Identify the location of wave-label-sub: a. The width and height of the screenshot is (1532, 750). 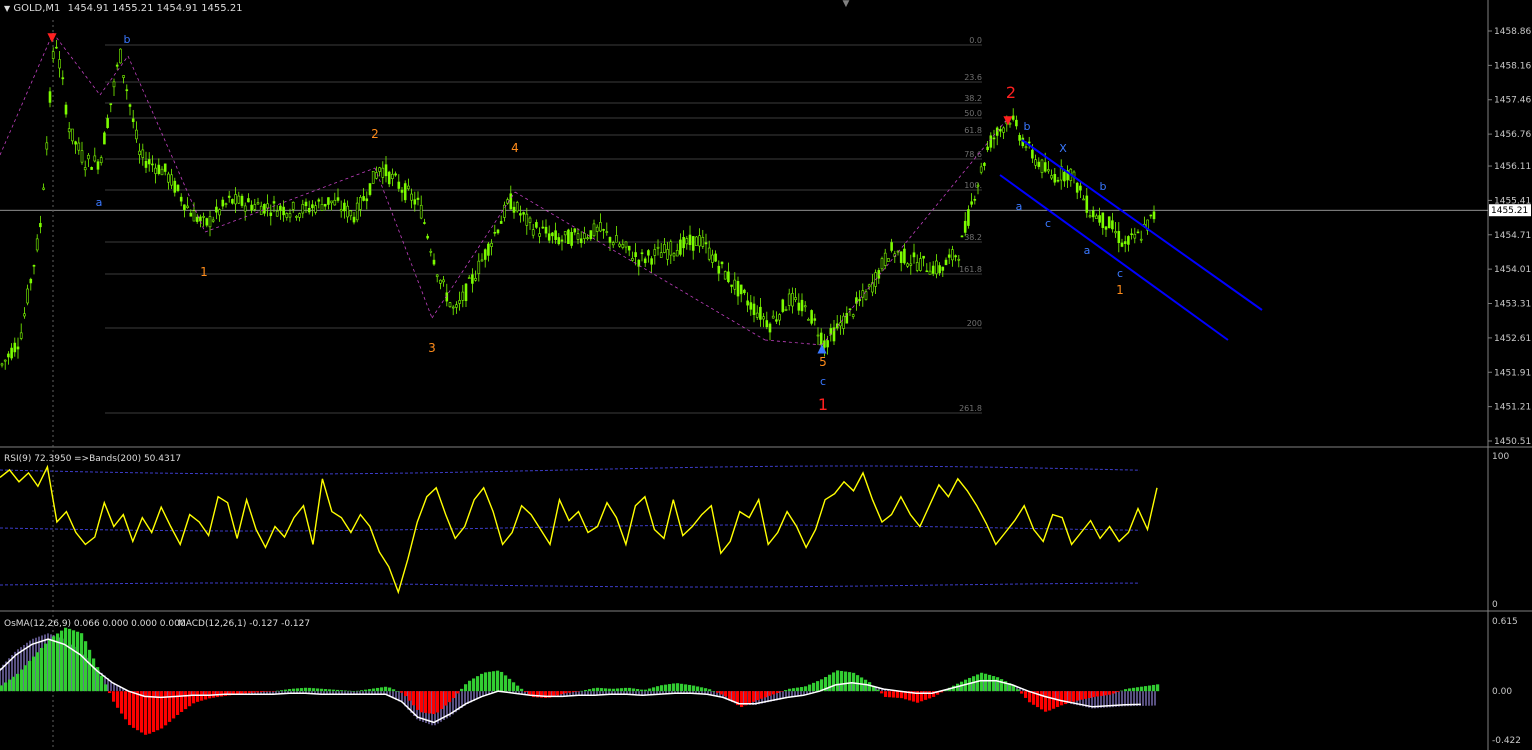
(1019, 206).